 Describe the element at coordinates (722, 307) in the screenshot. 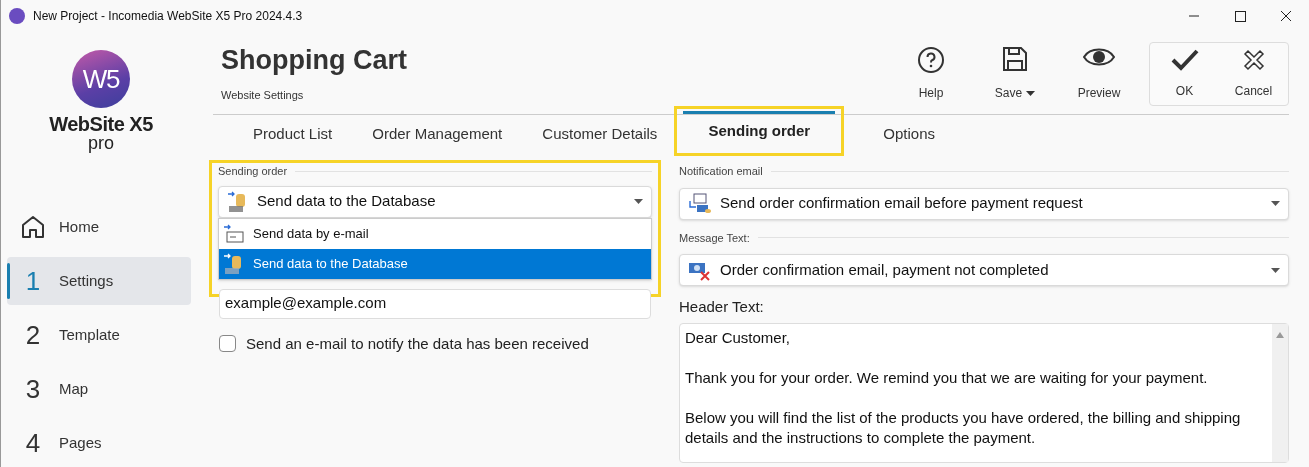

I see `section-label: Header Text:` at that location.